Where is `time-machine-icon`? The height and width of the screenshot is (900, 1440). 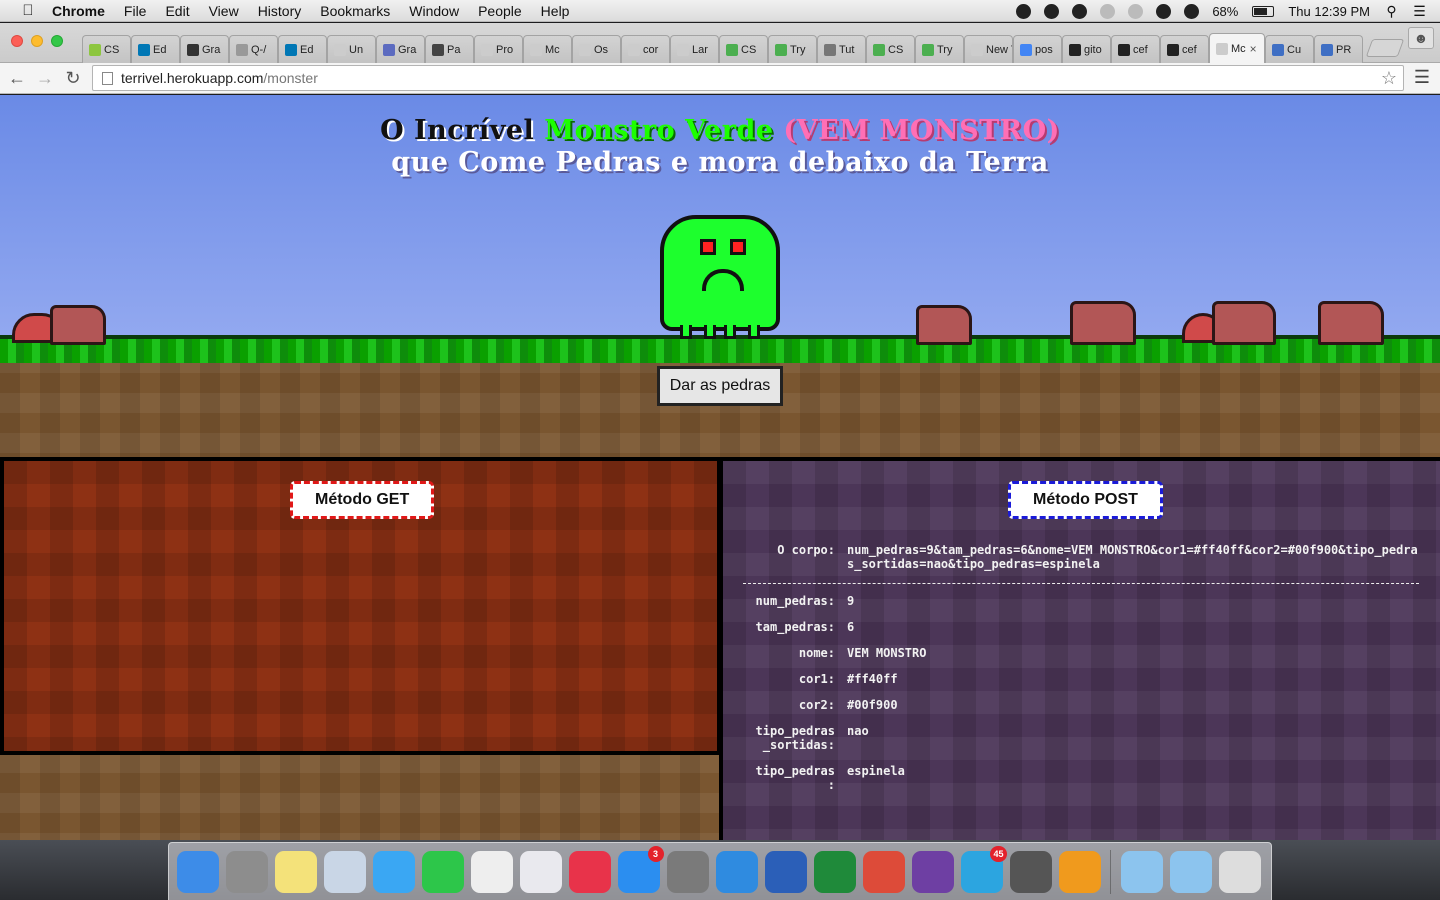 time-machine-icon is located at coordinates (1108, 11).